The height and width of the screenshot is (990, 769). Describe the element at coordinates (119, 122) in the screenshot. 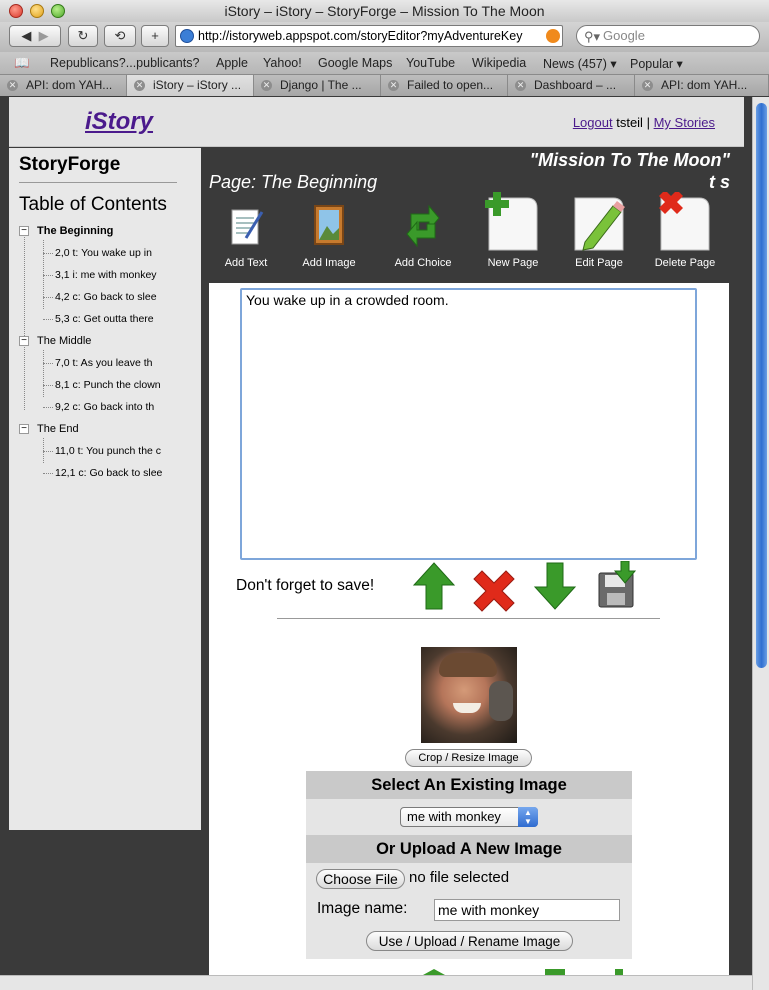

I see `site-logo: iStory` at that location.